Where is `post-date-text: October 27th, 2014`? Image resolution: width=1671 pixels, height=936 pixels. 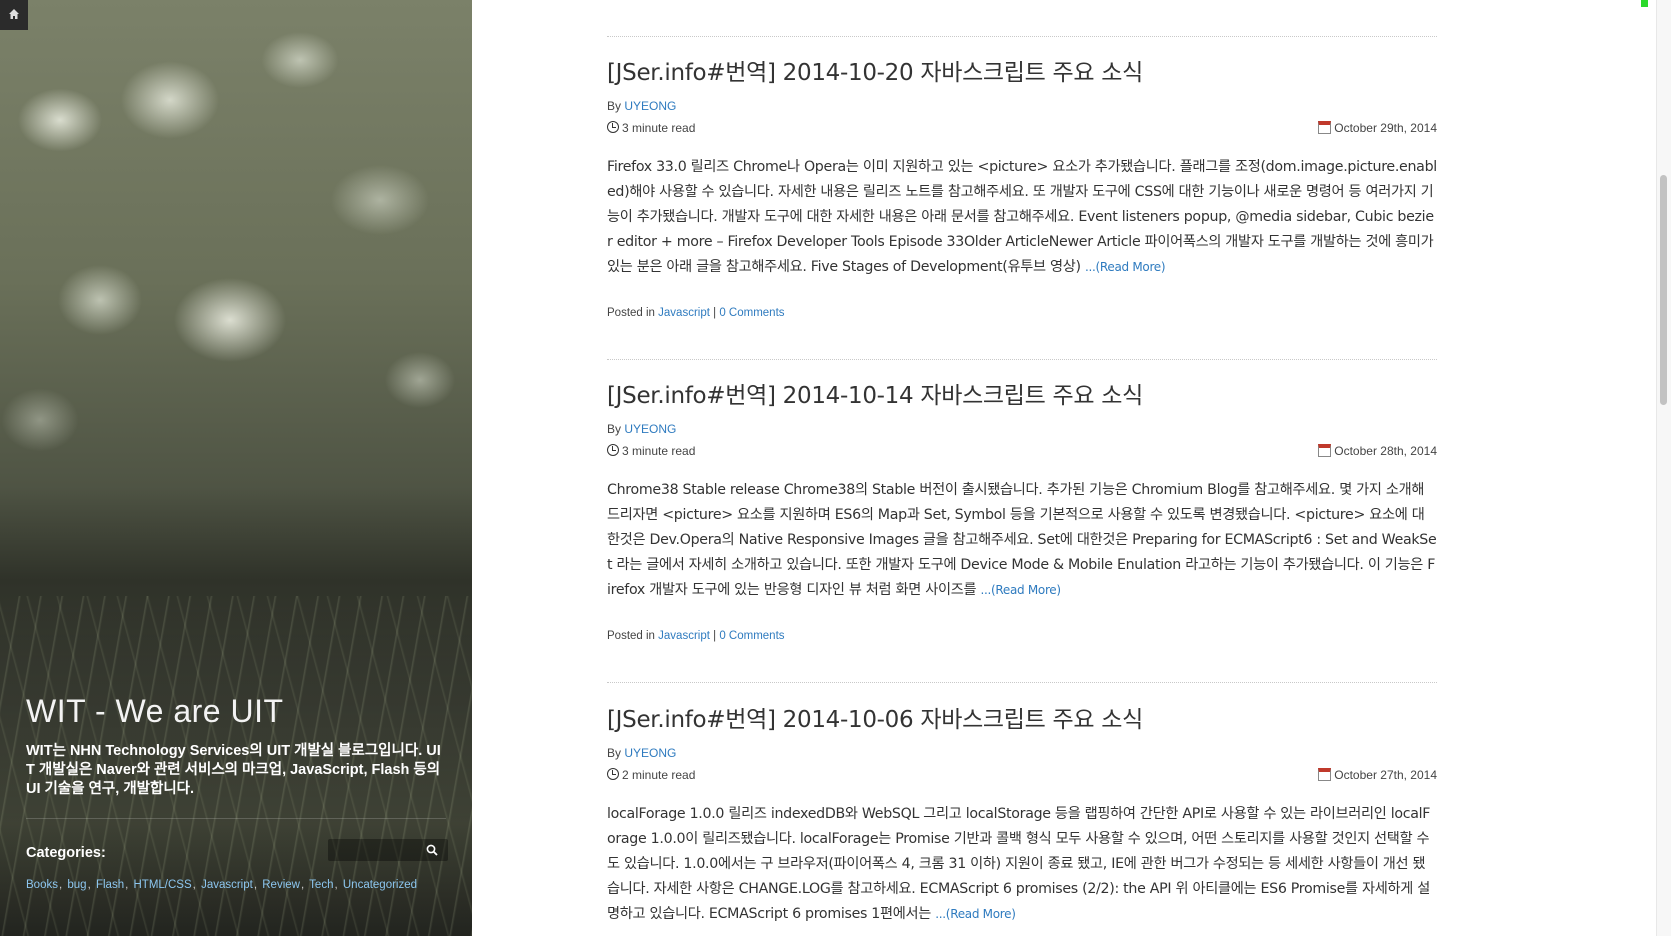 post-date-text: October 27th, 2014 is located at coordinates (1385, 775).